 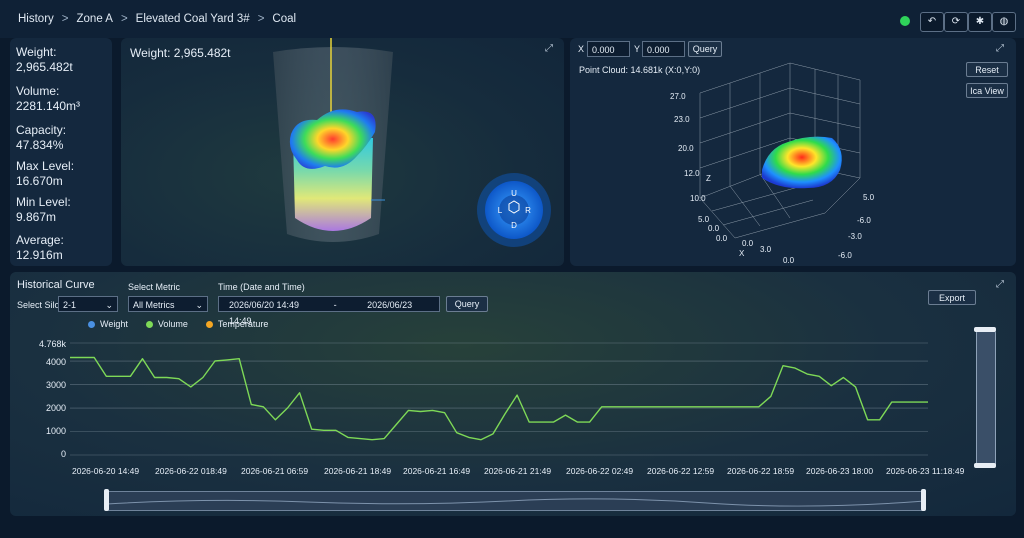 What do you see at coordinates (704, 219) in the screenshot?
I see `z-tick: 5.0` at bounding box center [704, 219].